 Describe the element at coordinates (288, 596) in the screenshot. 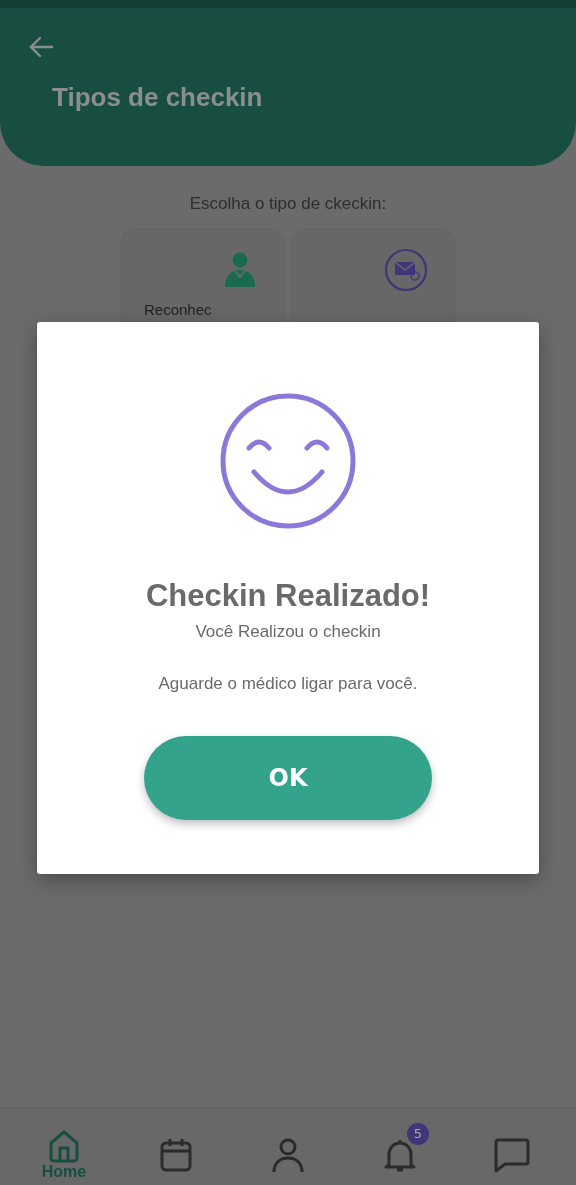

I see `dialog-title: Checkin Realizado!` at that location.